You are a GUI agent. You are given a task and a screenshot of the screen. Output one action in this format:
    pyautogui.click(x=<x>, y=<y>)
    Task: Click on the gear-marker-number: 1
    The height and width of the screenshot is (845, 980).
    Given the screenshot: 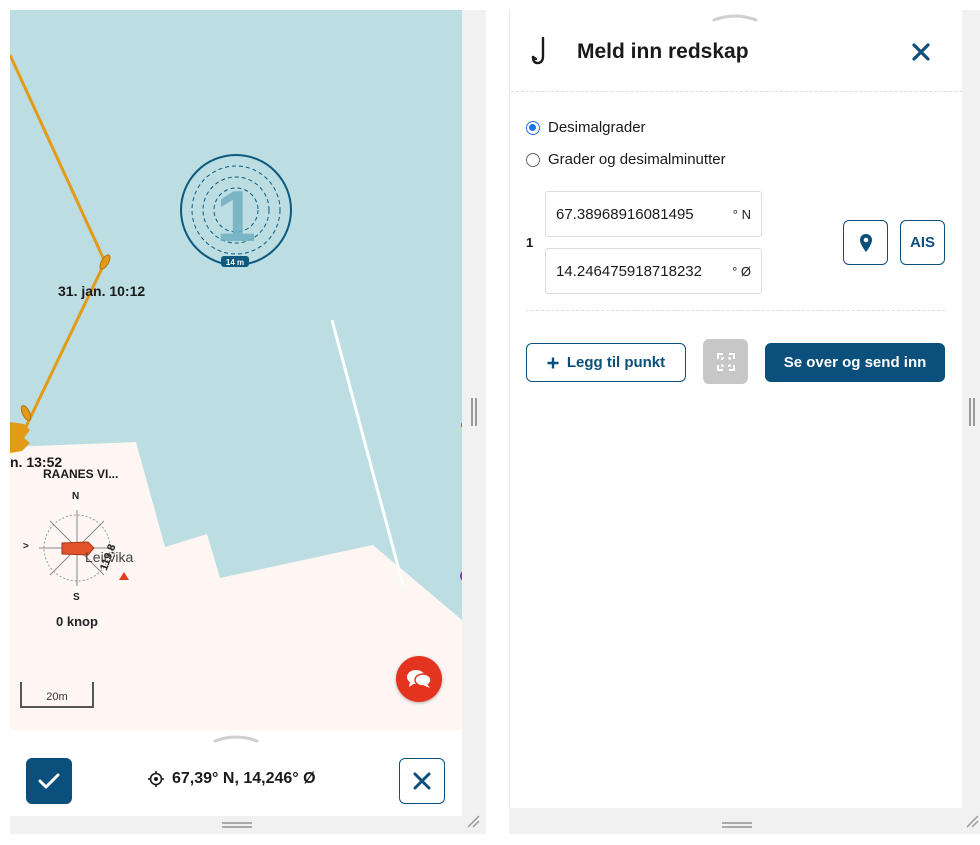 What is the action you would take?
    pyautogui.click(x=236, y=217)
    